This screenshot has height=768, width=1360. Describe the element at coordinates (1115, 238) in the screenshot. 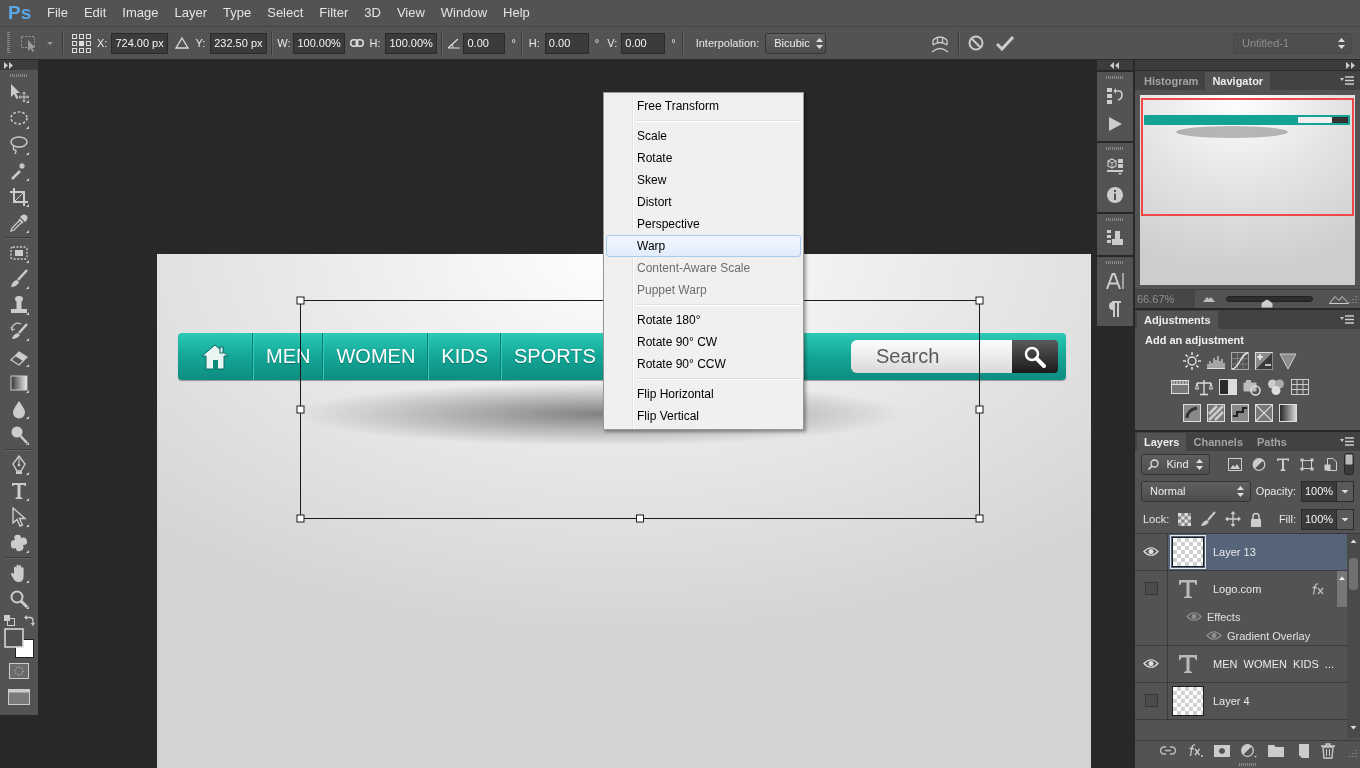

I see `stamp-list-icon` at that location.